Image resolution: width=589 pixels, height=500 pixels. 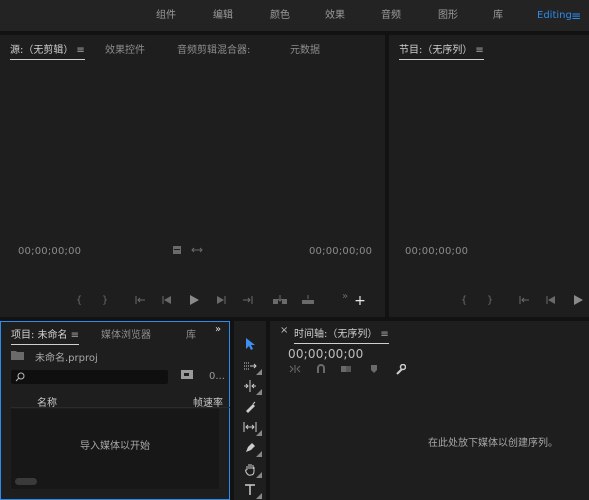 What do you see at coordinates (213, 48) in the screenshot?
I see `tab-audio-clip-mixer: 音频剪辑混合器:` at bounding box center [213, 48].